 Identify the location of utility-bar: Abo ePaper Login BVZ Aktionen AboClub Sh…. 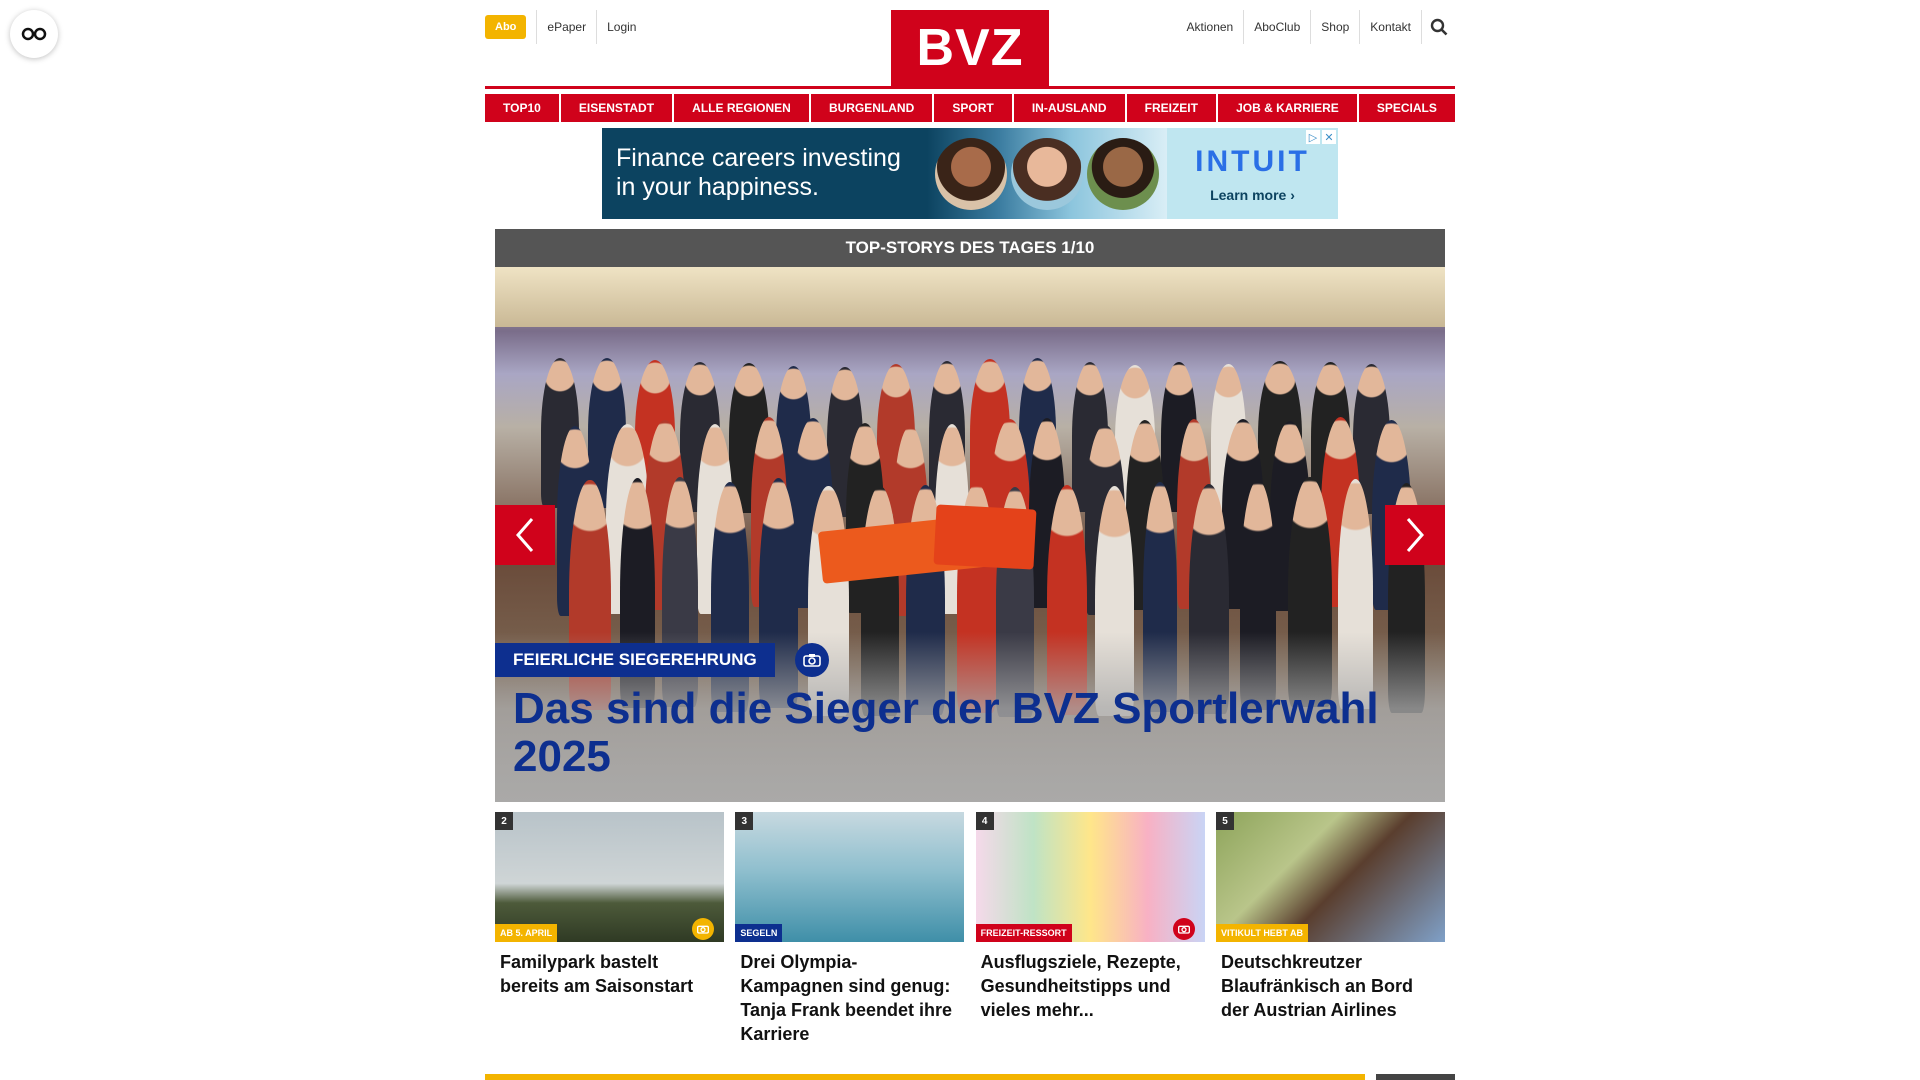
(970, 43).